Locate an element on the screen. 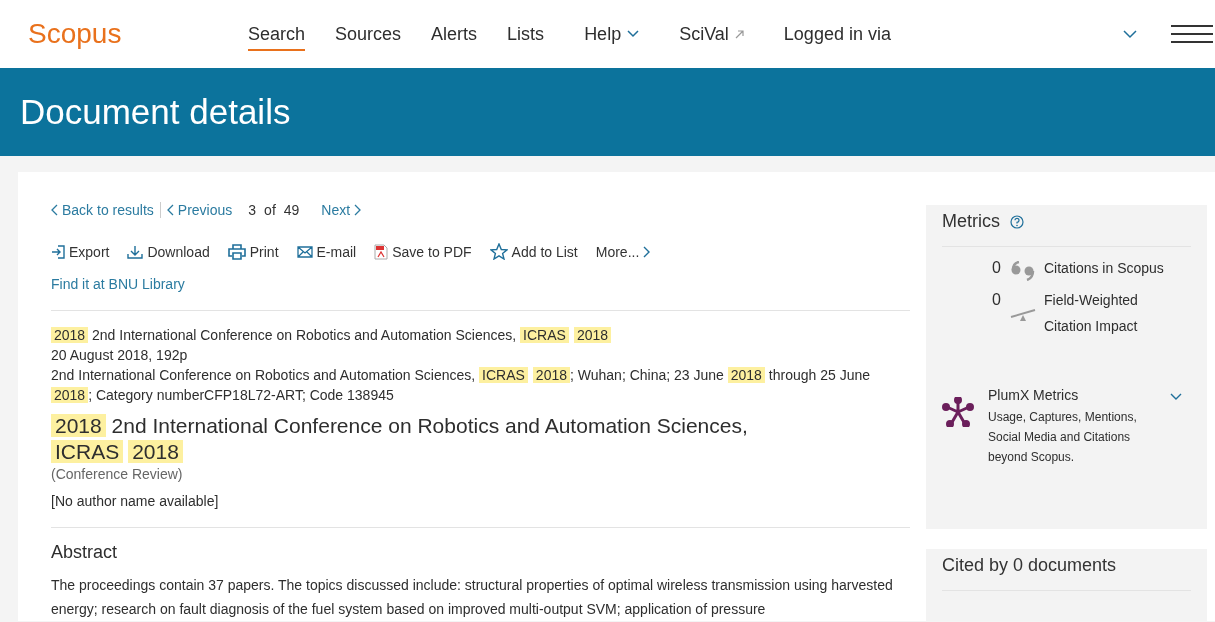 Image resolution: width=1215 pixels, height=622 pixels. result-position: 3 is located at coordinates (252, 210).